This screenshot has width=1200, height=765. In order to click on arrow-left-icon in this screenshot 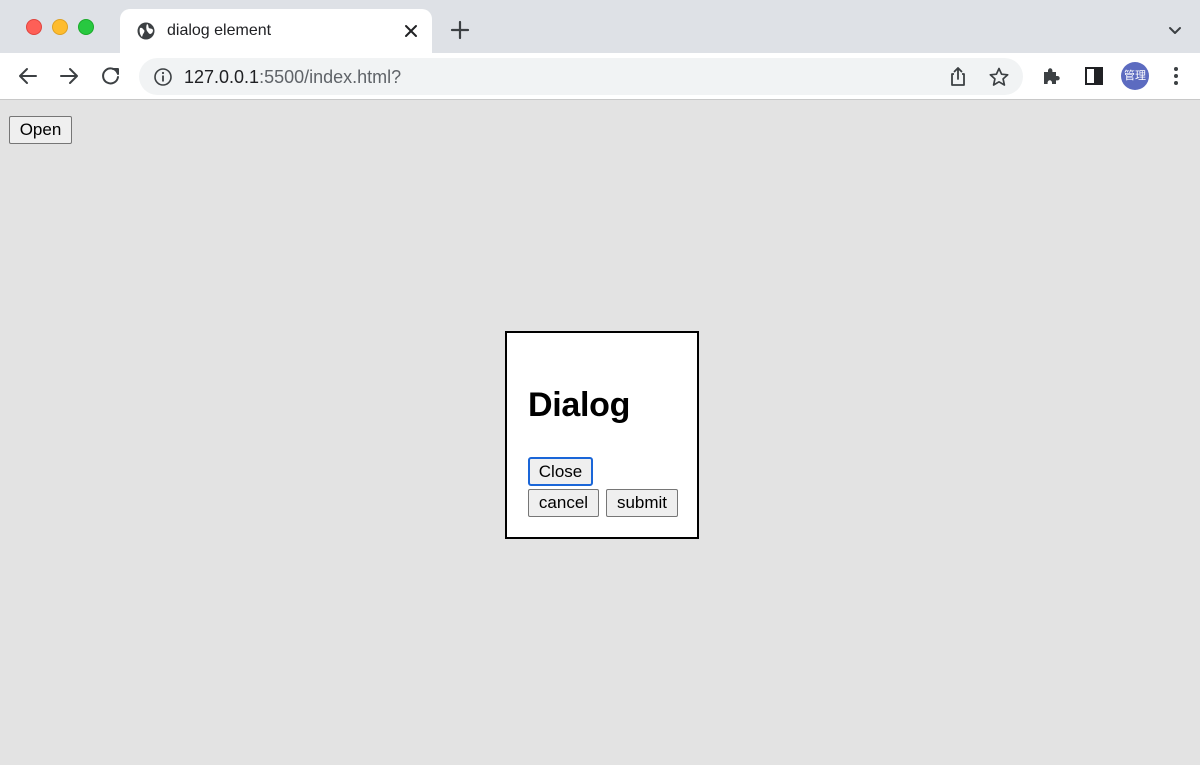, I will do `click(28, 76)`.